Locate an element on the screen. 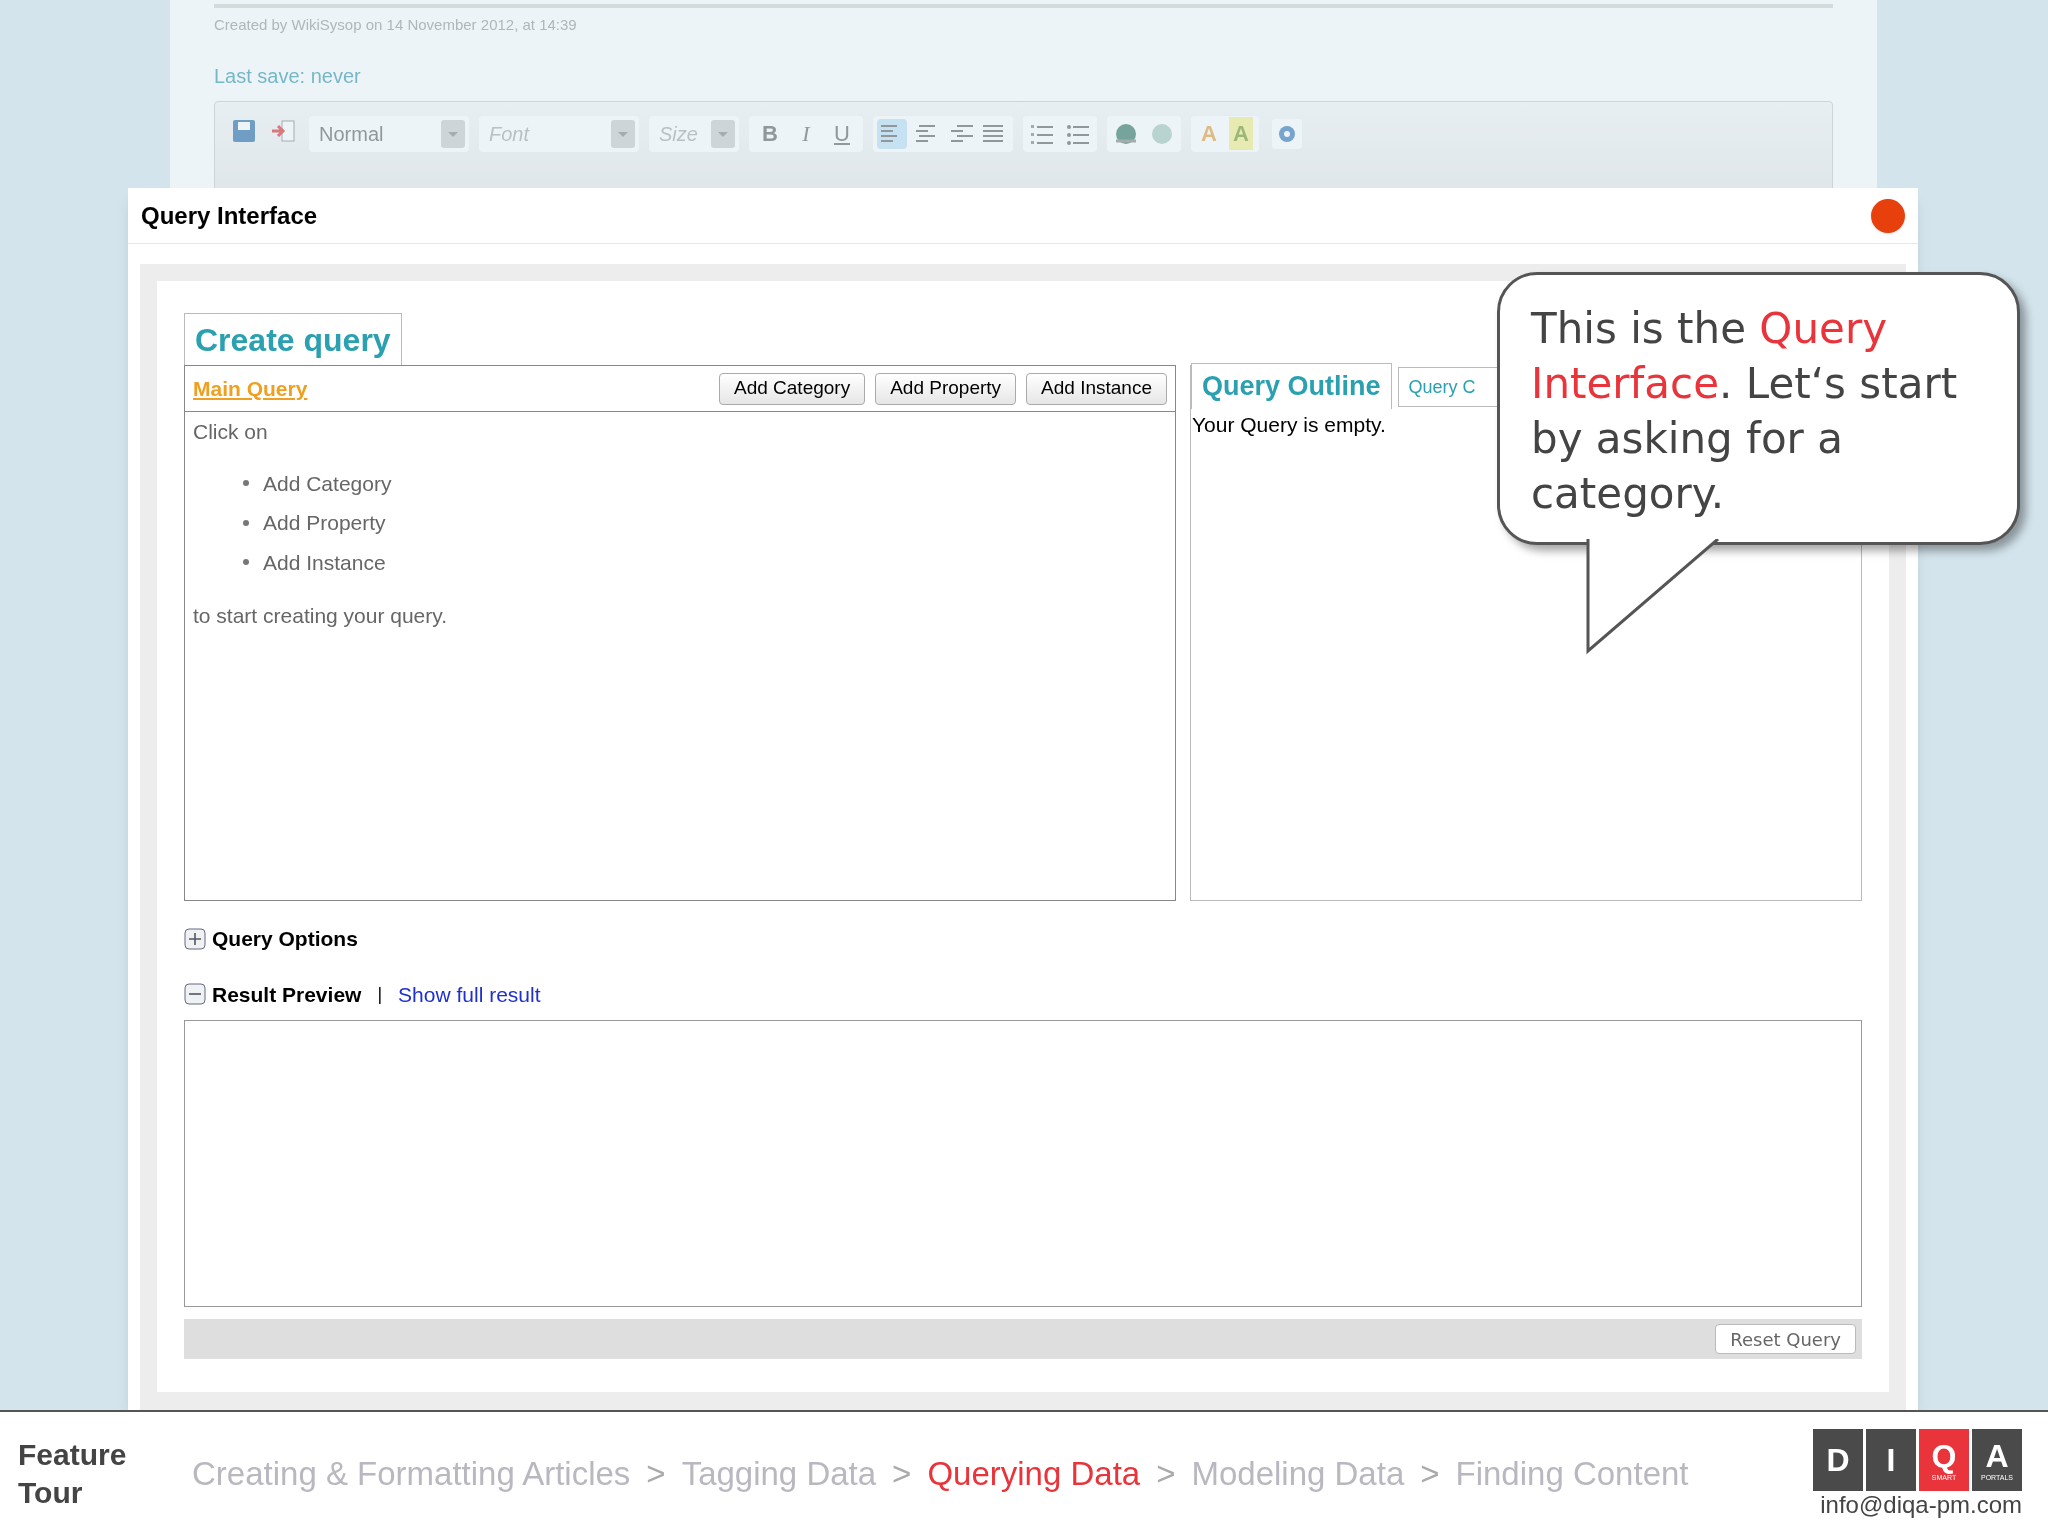 This screenshot has width=2048, height=1536. underline-button: U is located at coordinates (842, 133).